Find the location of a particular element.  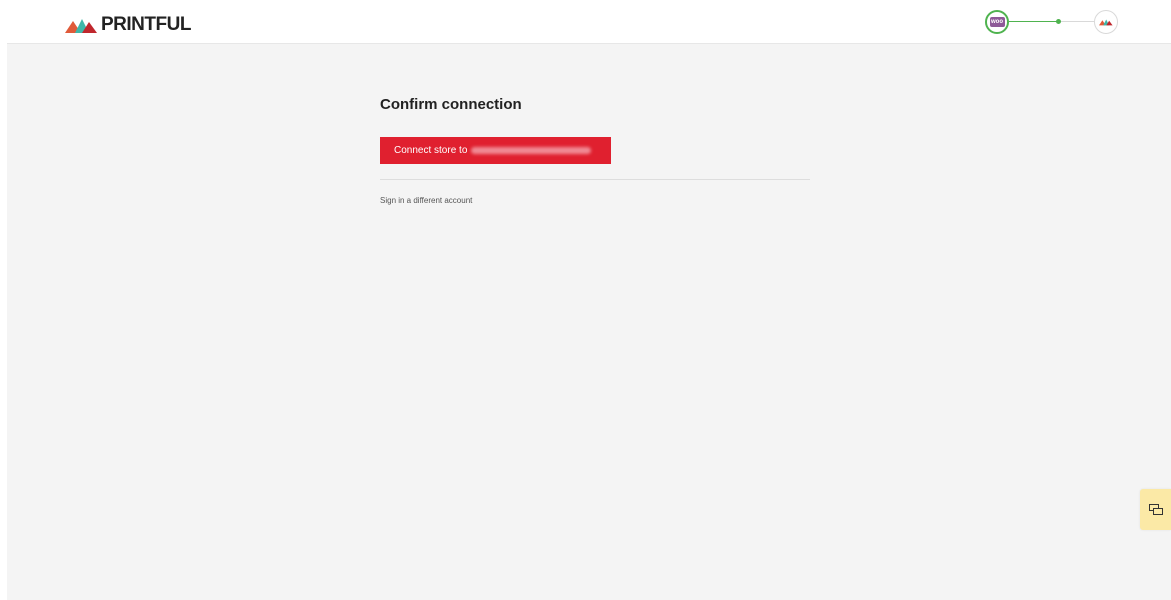

logo-text: PRINTFUL is located at coordinates (146, 24).